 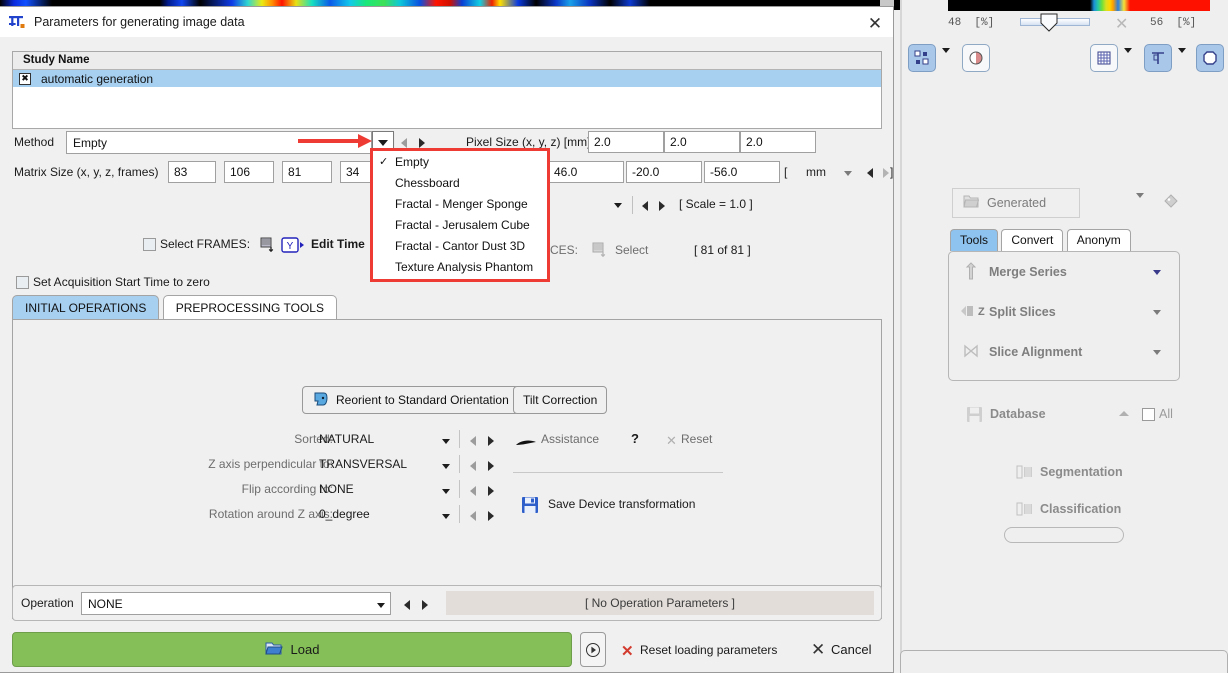 What do you see at coordinates (570, 439) in the screenshot?
I see `assistance-label: Assistance` at bounding box center [570, 439].